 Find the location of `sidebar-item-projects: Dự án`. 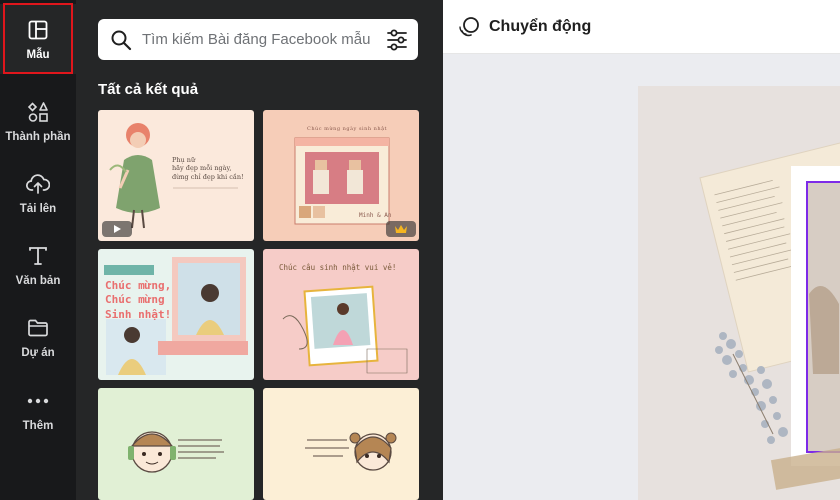

sidebar-item-projects: Dự án is located at coordinates (38, 337).